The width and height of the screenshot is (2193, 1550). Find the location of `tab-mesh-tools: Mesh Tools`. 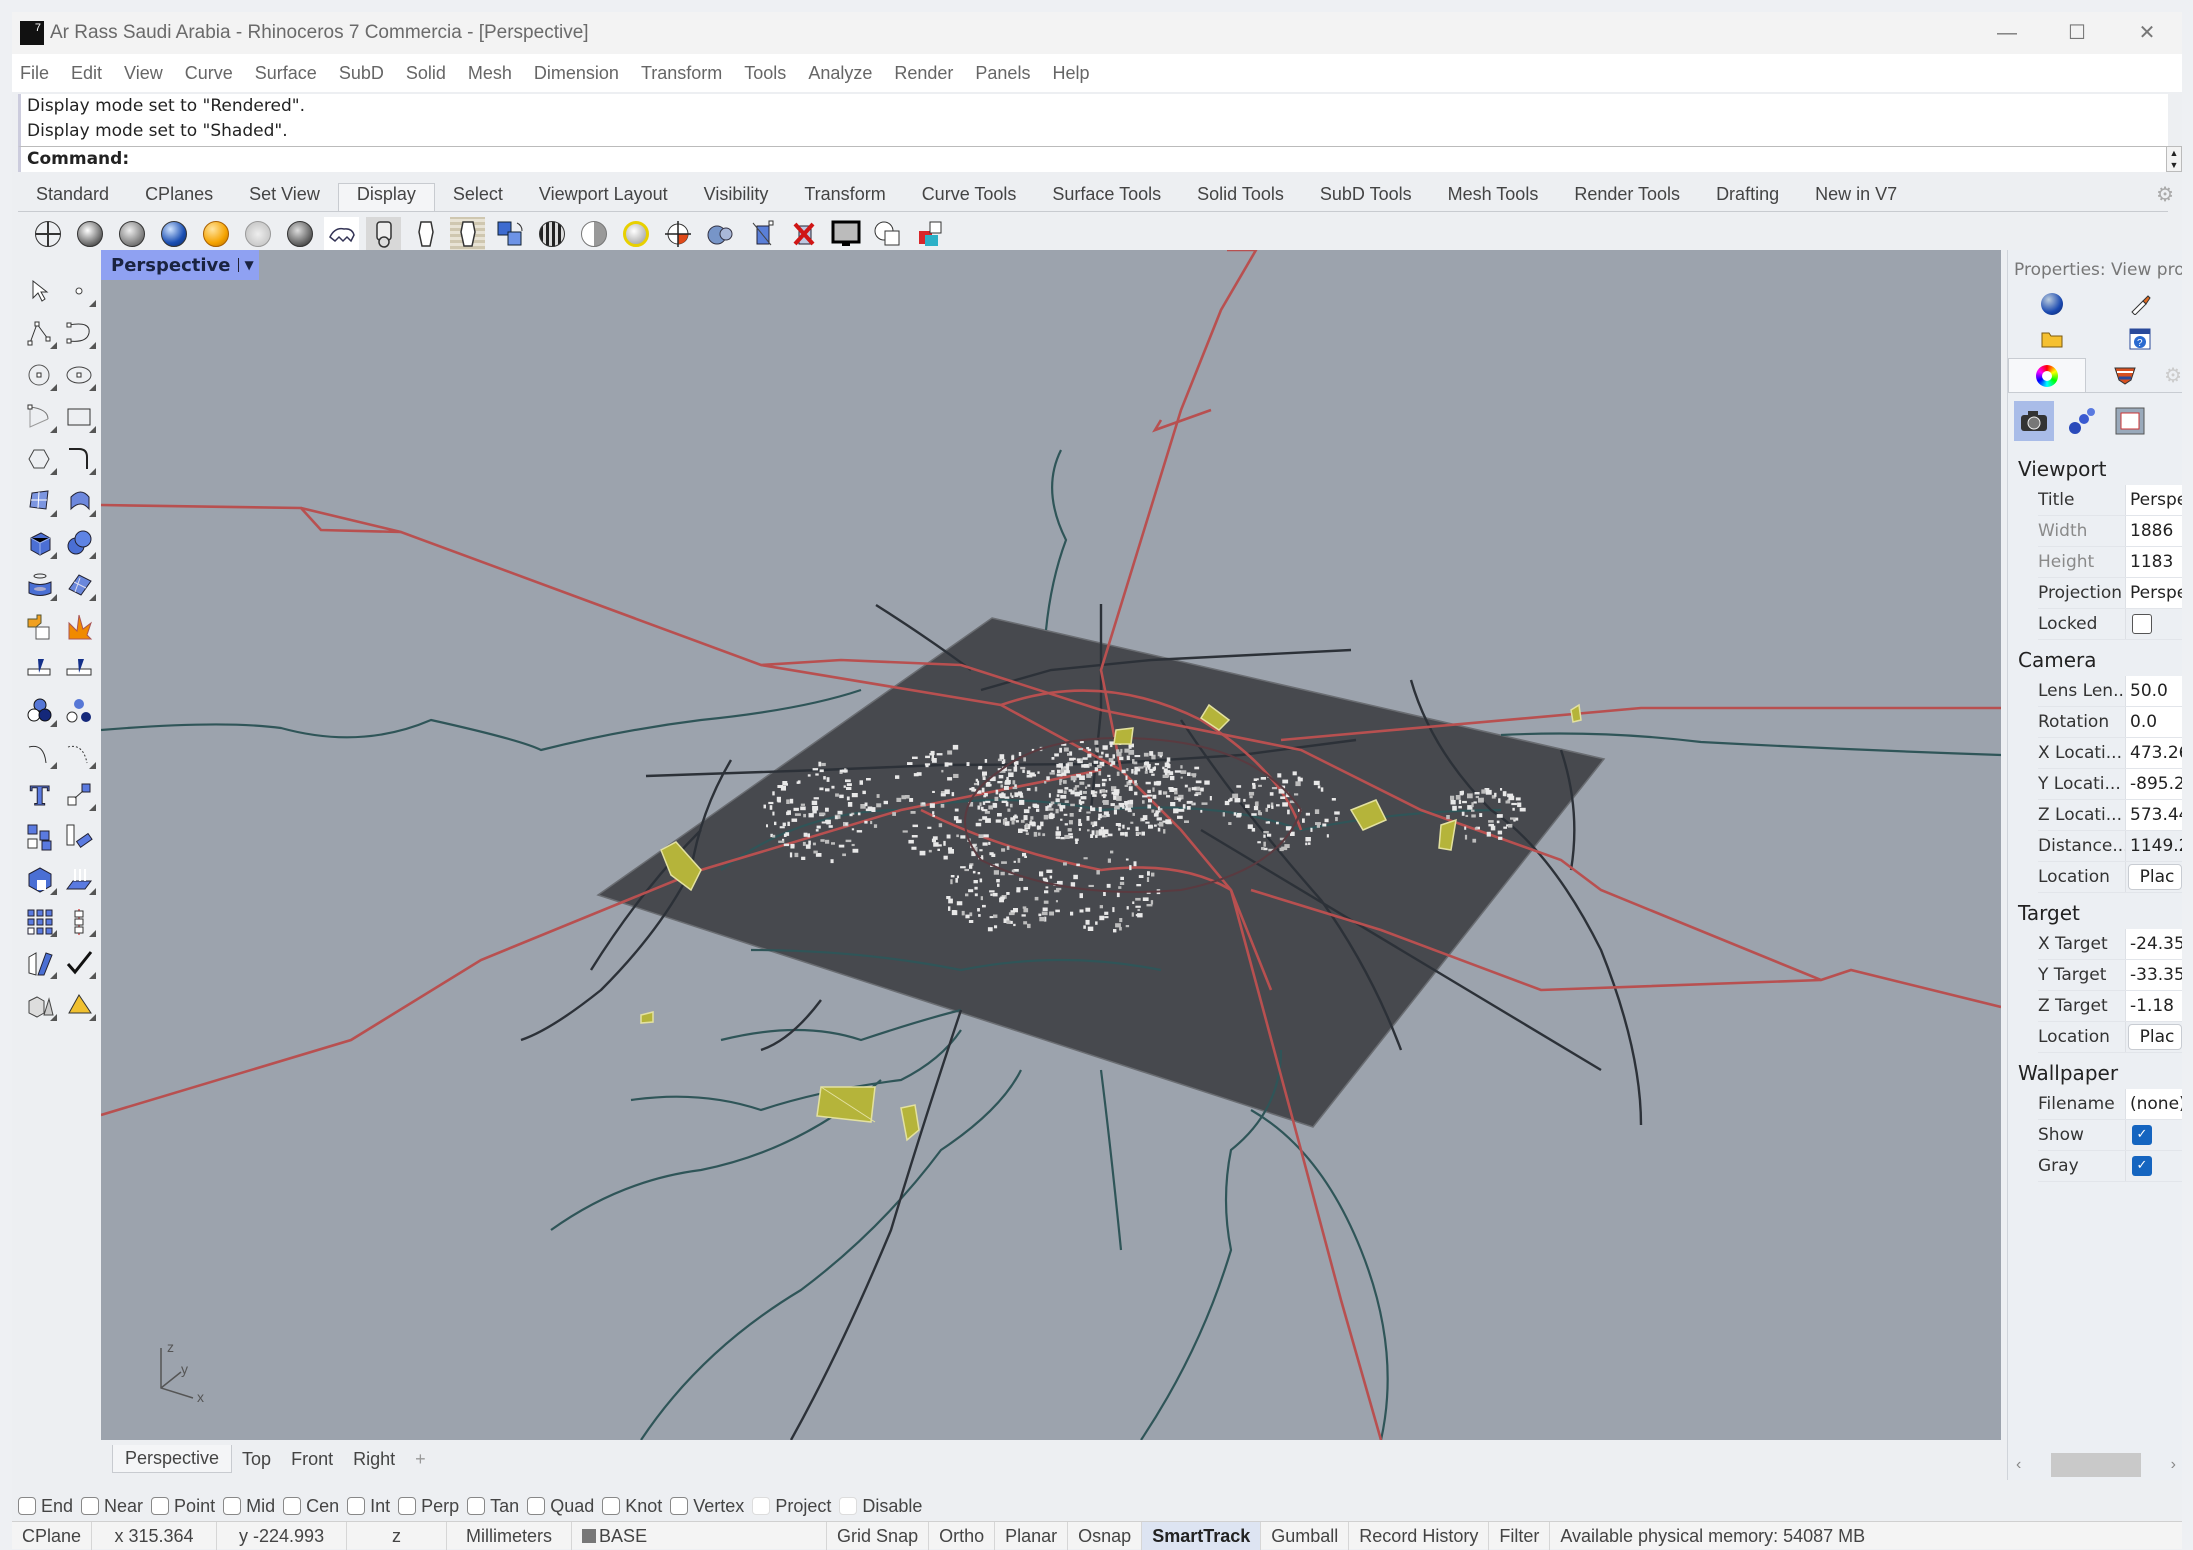

tab-mesh-tools: Mesh Tools is located at coordinates (1493, 197).